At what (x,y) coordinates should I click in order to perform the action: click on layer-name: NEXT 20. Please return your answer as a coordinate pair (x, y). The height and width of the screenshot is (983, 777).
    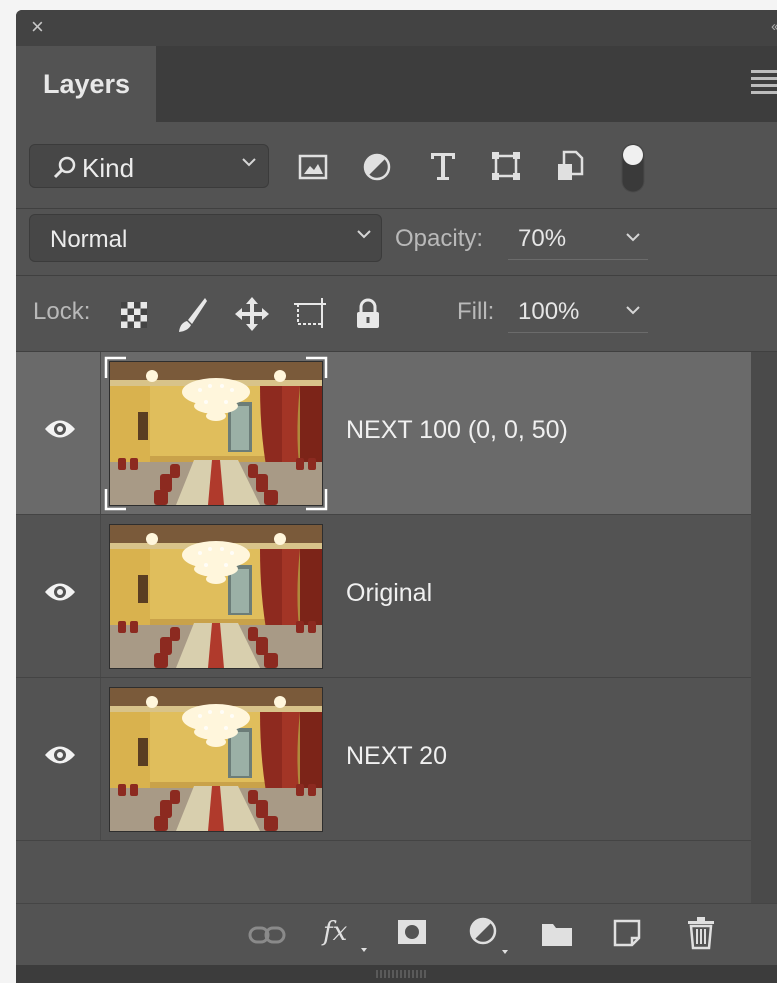
    Looking at the image, I should click on (396, 756).